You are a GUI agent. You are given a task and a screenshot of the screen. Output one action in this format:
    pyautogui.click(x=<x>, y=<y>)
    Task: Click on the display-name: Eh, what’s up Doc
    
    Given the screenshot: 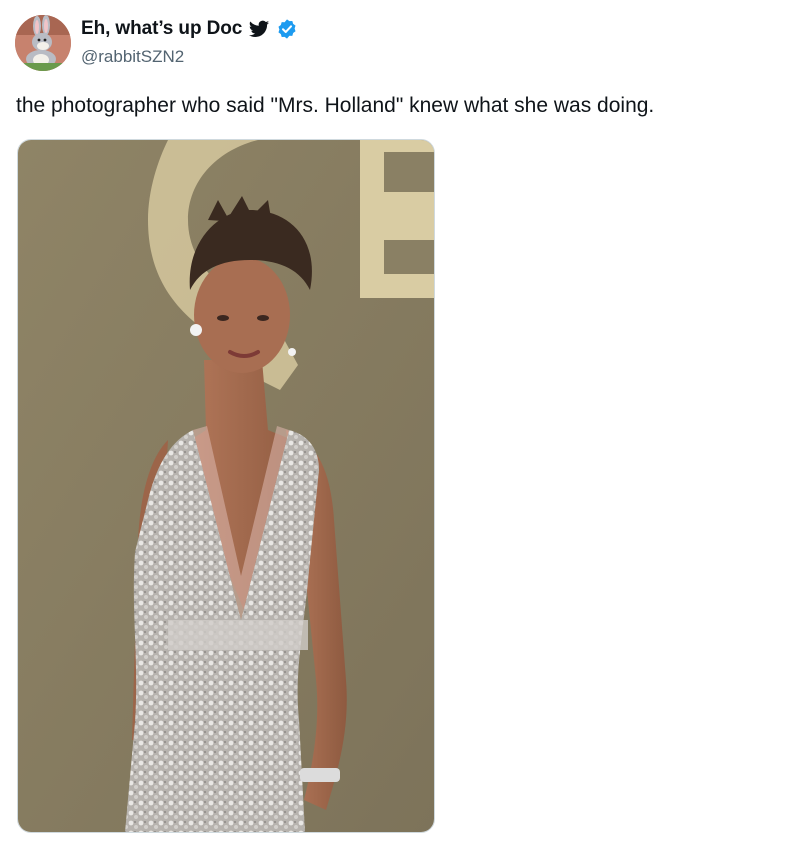 What is the action you would take?
    pyautogui.click(x=161, y=29)
    